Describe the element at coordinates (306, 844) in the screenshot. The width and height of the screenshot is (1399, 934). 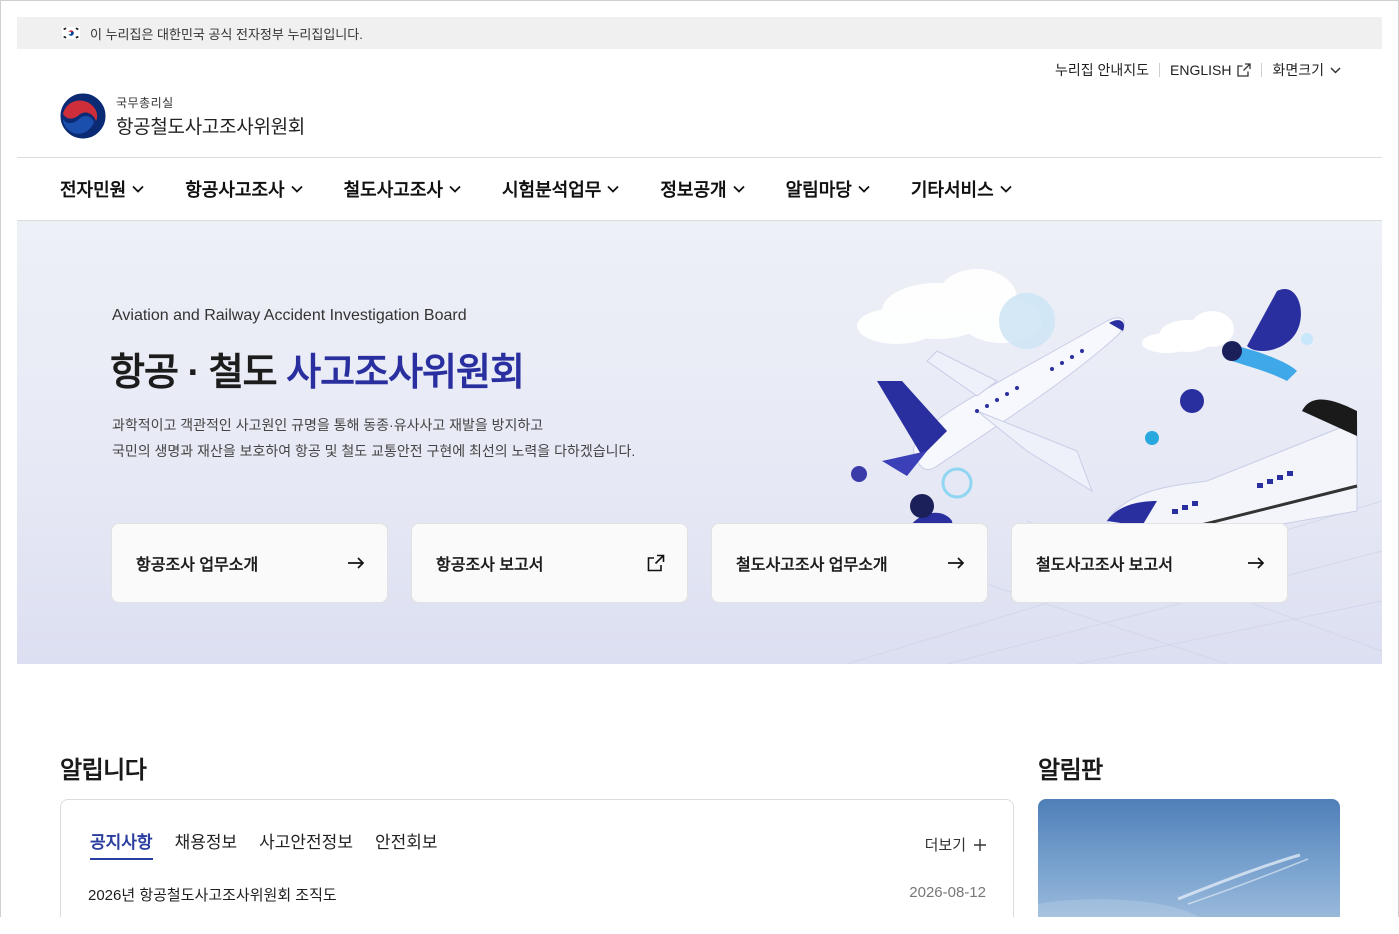
I see `tab-accident-safety: 사고안전정보` at that location.